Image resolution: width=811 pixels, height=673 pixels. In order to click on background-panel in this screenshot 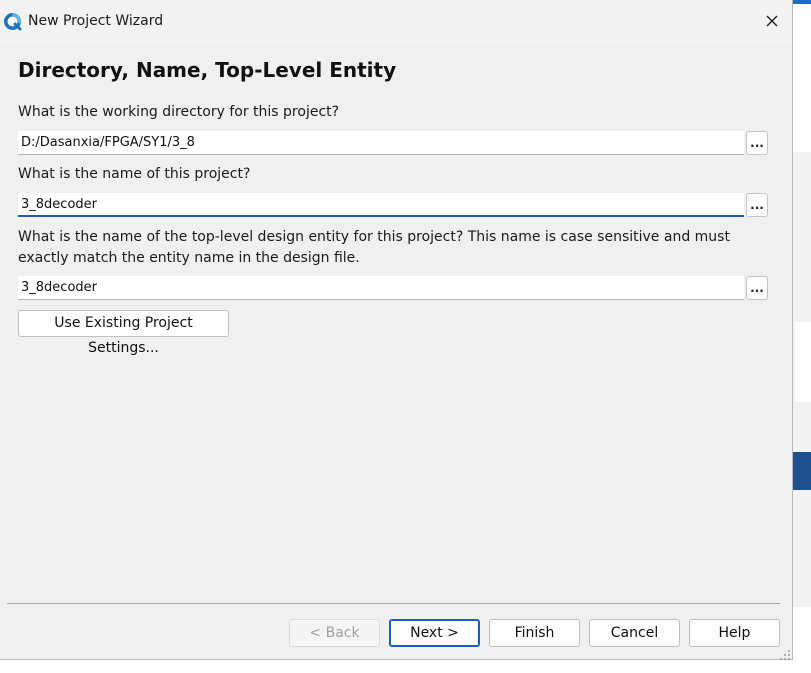, I will do `click(802, 379)`.